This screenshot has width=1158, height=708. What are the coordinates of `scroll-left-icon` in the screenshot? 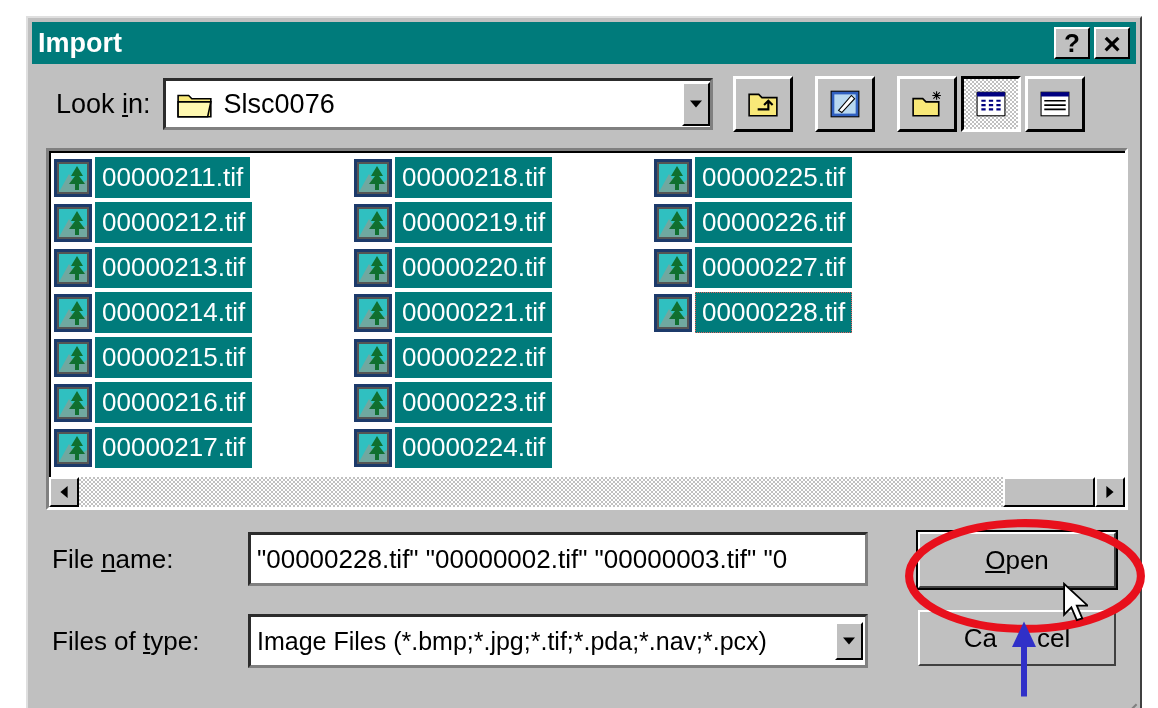 It's located at (64, 492).